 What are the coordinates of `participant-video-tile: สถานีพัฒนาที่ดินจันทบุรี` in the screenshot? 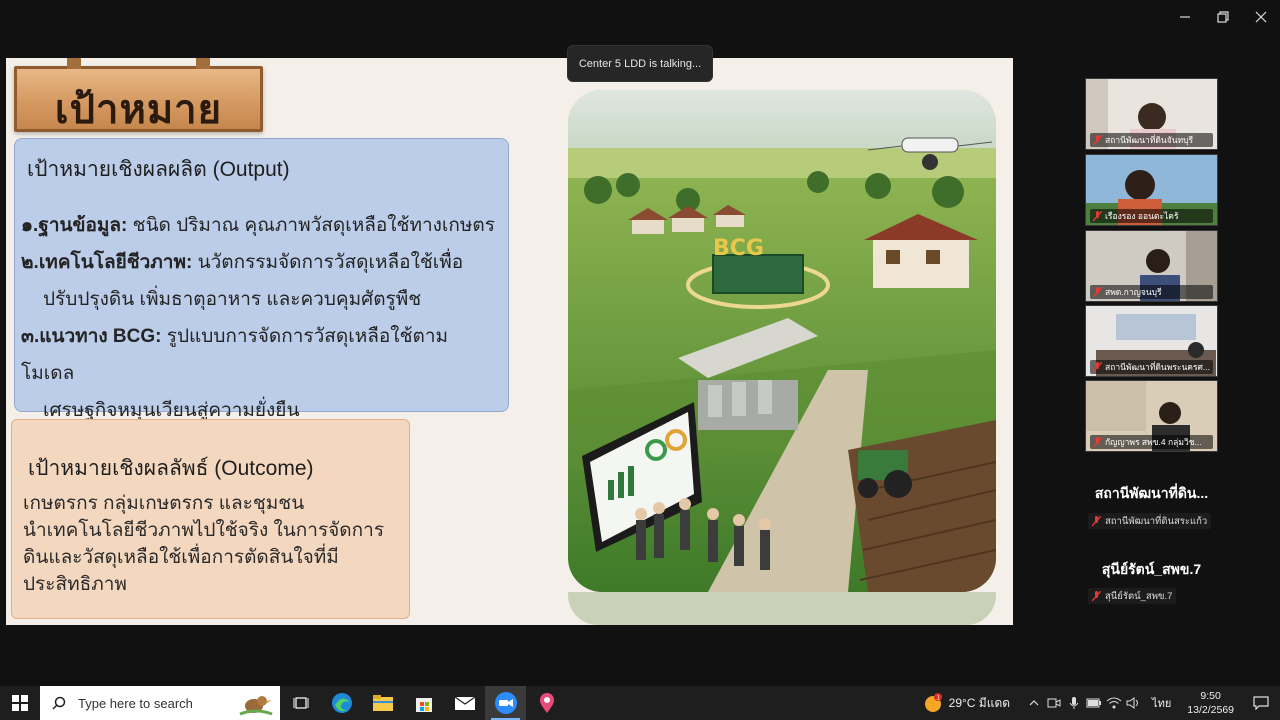 It's located at (1151, 114).